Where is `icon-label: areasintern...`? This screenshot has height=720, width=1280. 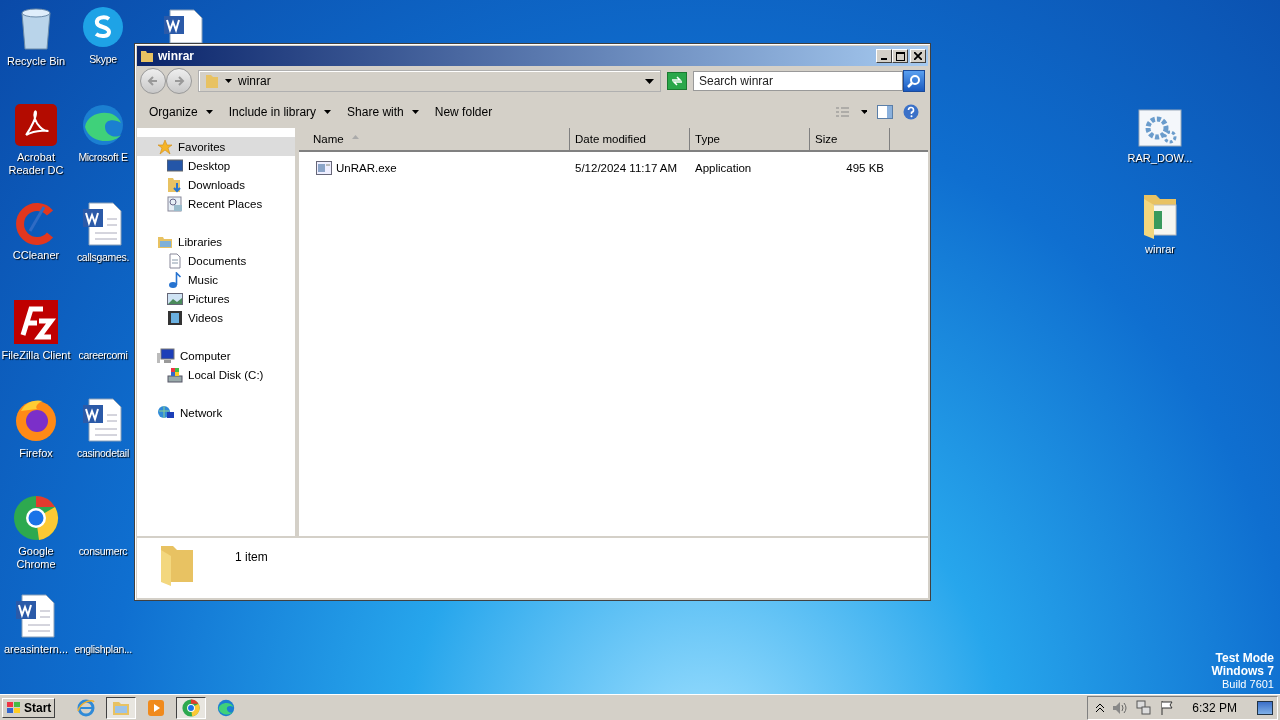
icon-label: areasintern... is located at coordinates (36, 649).